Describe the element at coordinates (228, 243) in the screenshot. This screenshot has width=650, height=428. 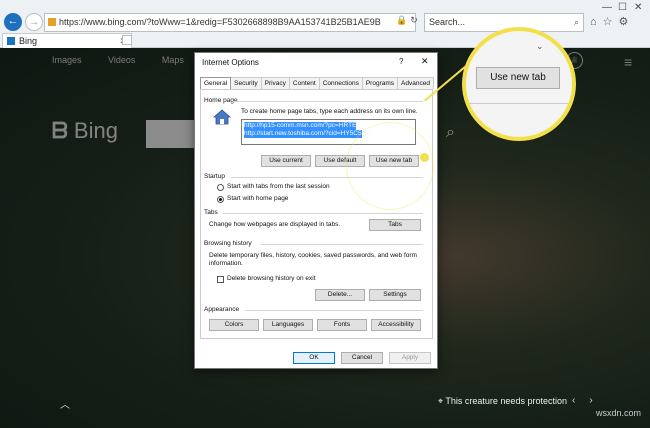
I see `history-heading: Browsing history` at that location.